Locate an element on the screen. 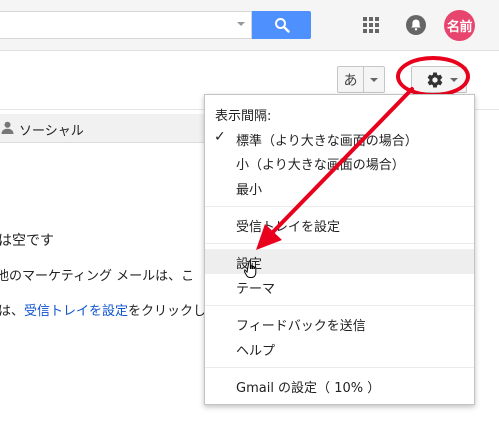 The width and height of the screenshot is (499, 427). search-input is located at coordinates (126, 25).